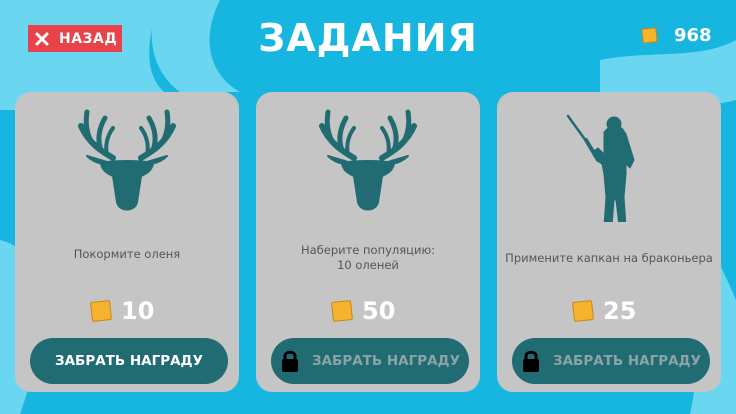 The height and width of the screenshot is (414, 736). I want to click on page-title: ЗАДАНИЯ, so click(368, 38).